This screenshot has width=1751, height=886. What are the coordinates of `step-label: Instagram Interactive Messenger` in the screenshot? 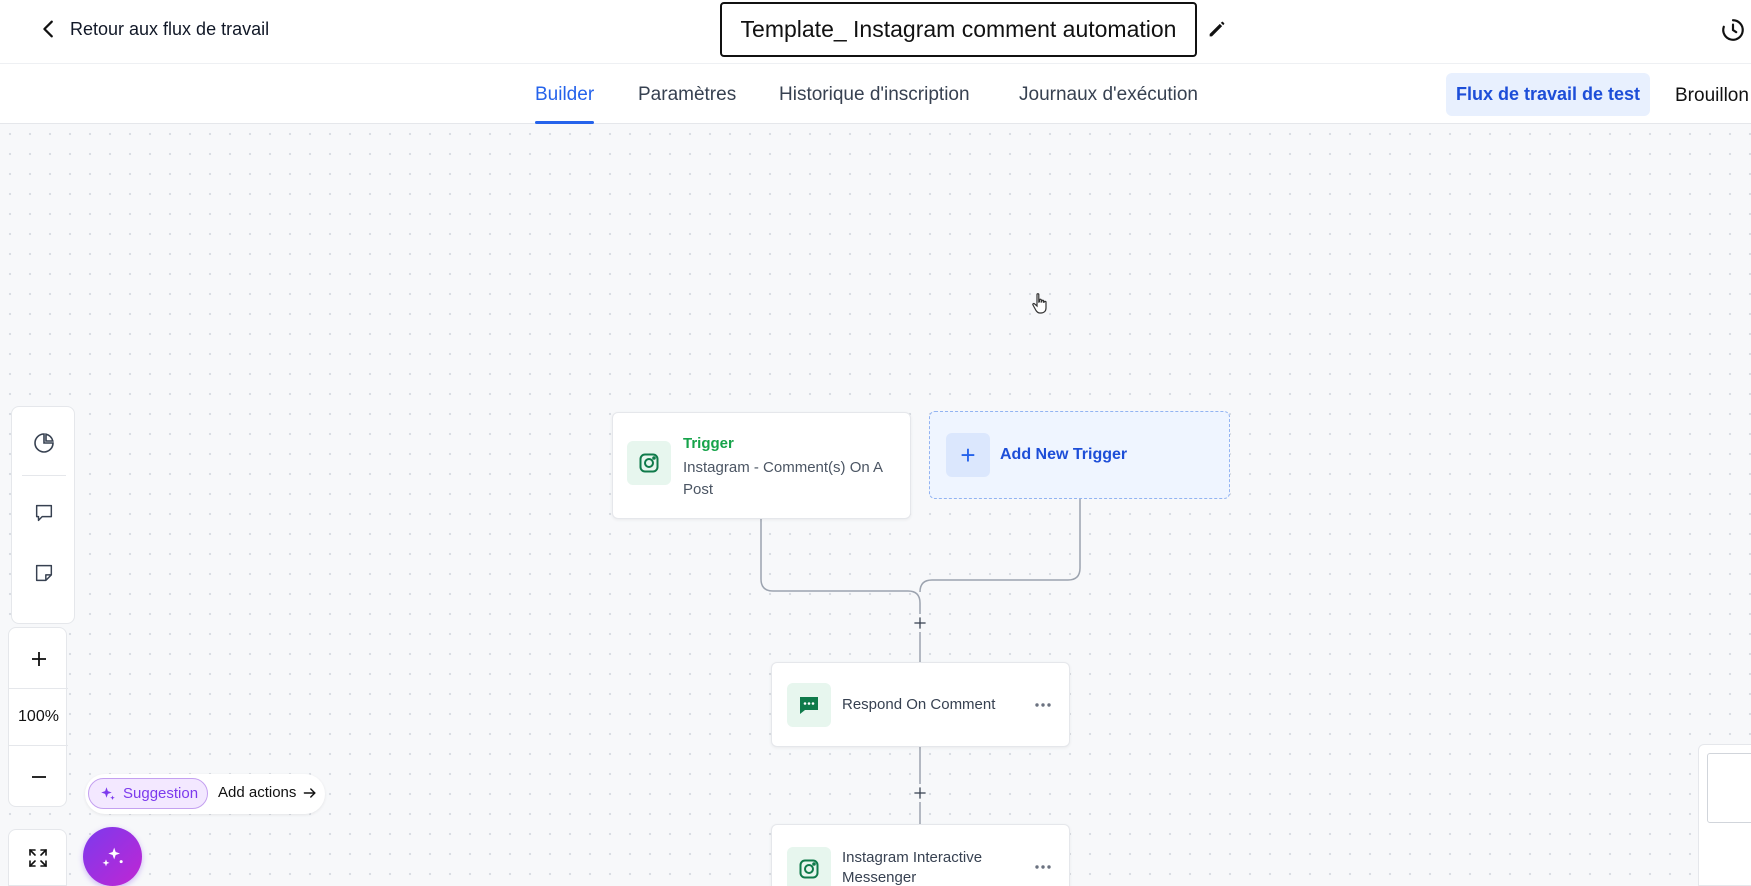 It's located at (912, 867).